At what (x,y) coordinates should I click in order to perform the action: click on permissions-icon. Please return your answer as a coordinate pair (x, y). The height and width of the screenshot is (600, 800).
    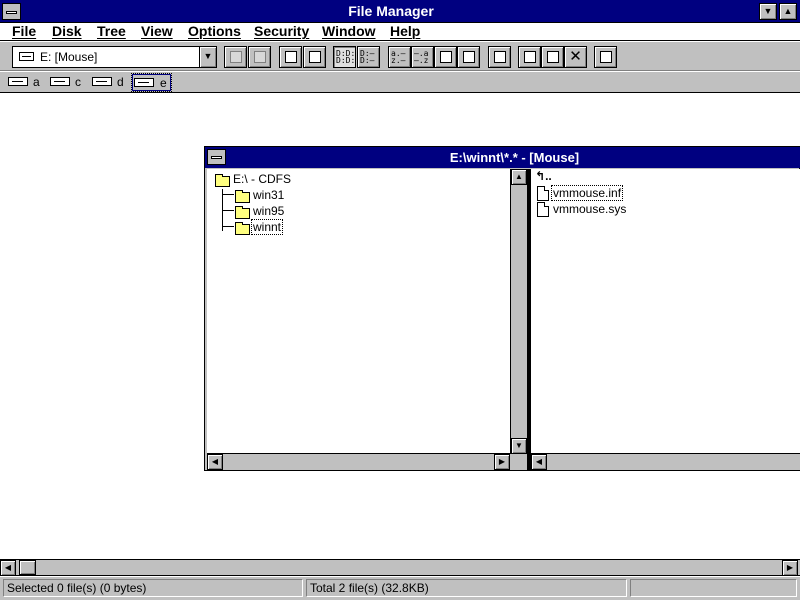
    Looking at the image, I should click on (606, 57).